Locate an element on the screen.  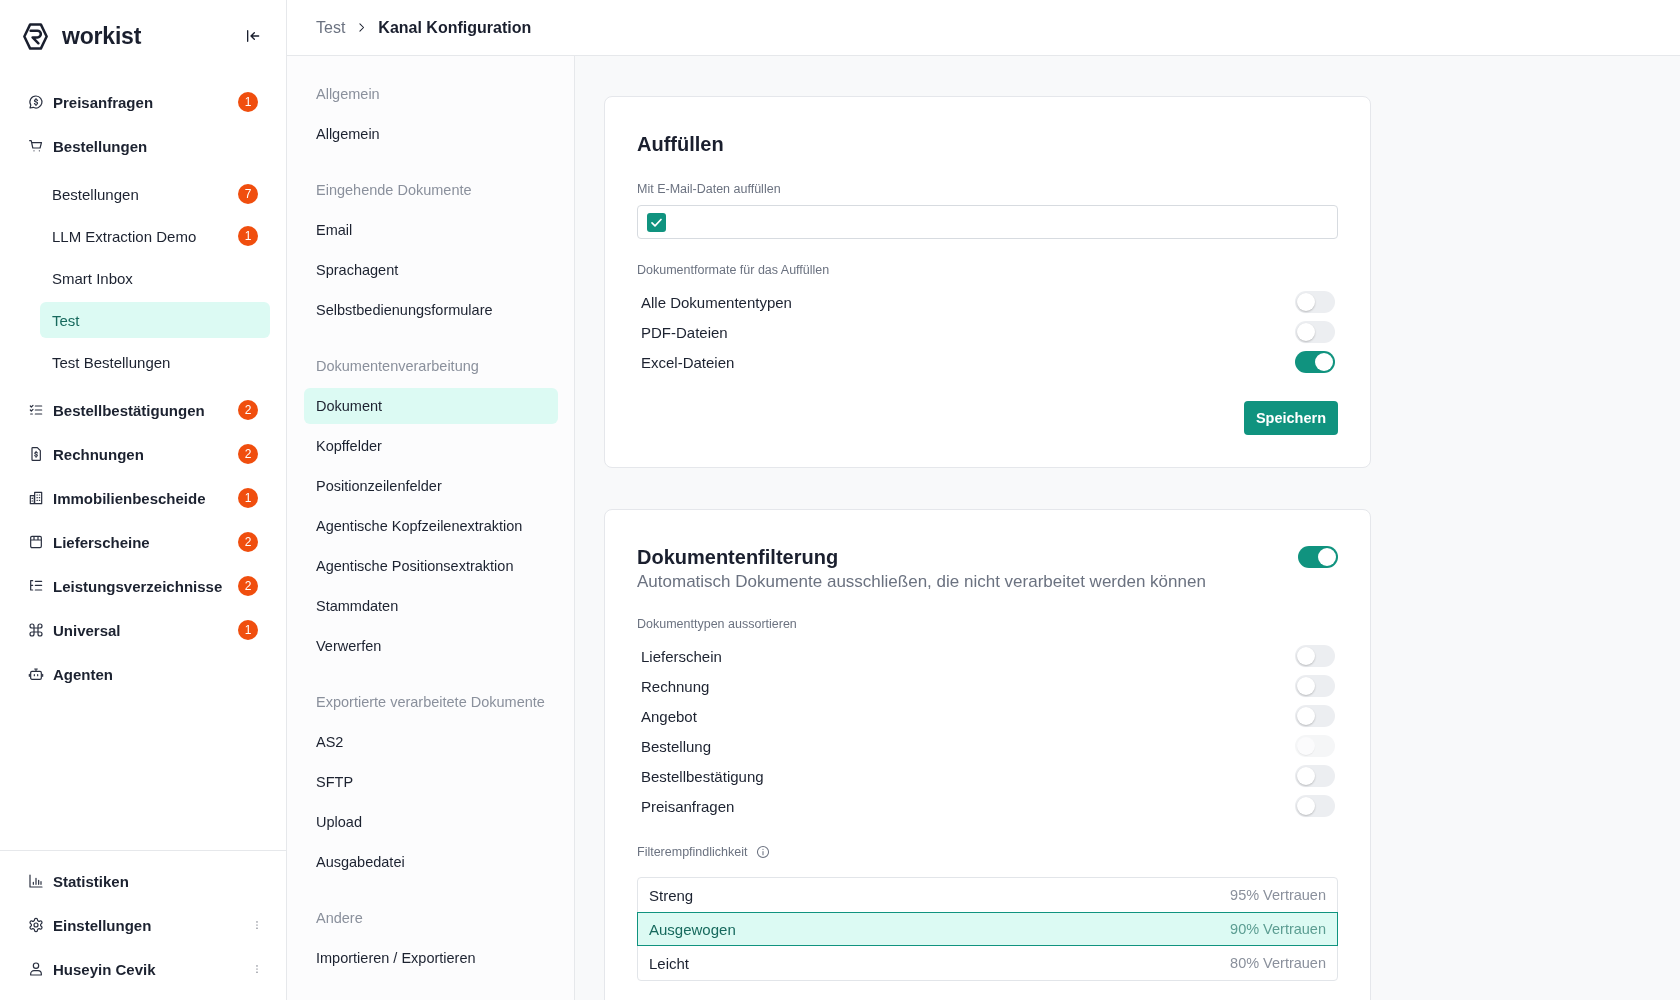
settings-nav-link: Agentische Kopfzeilenextraktion is located at coordinates (431, 526).